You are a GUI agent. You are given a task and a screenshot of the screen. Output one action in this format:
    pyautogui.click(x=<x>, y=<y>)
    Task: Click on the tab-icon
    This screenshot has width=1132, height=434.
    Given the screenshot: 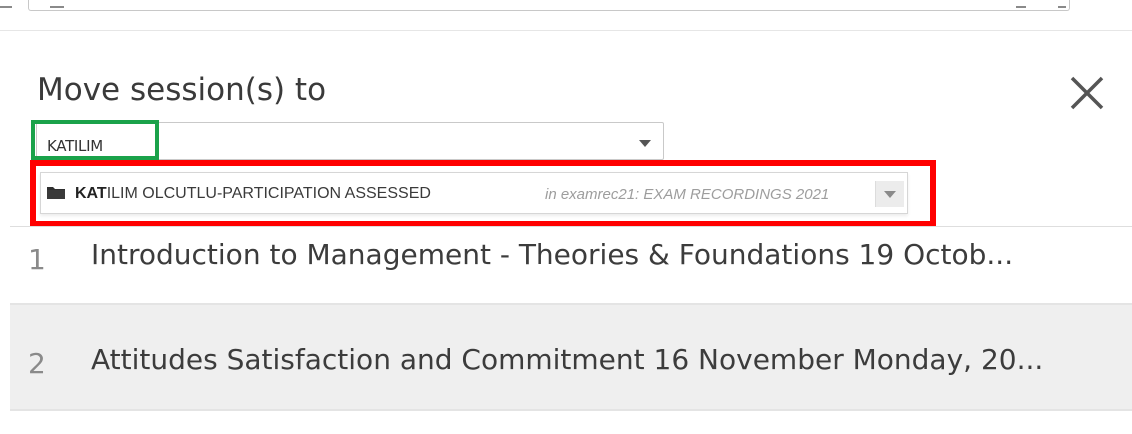 What is the action you would take?
    pyautogui.click(x=57, y=4)
    